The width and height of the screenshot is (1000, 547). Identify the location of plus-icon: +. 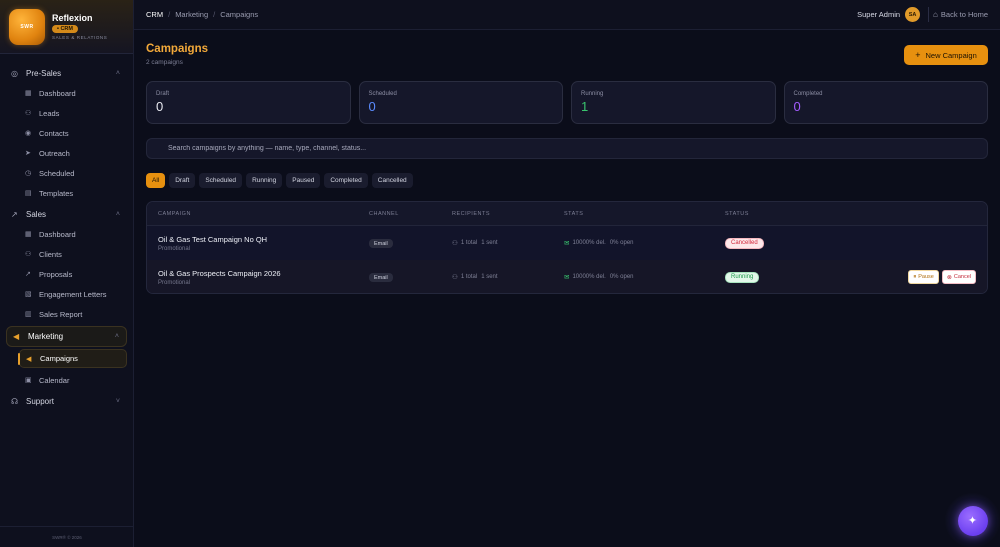
(918, 55).